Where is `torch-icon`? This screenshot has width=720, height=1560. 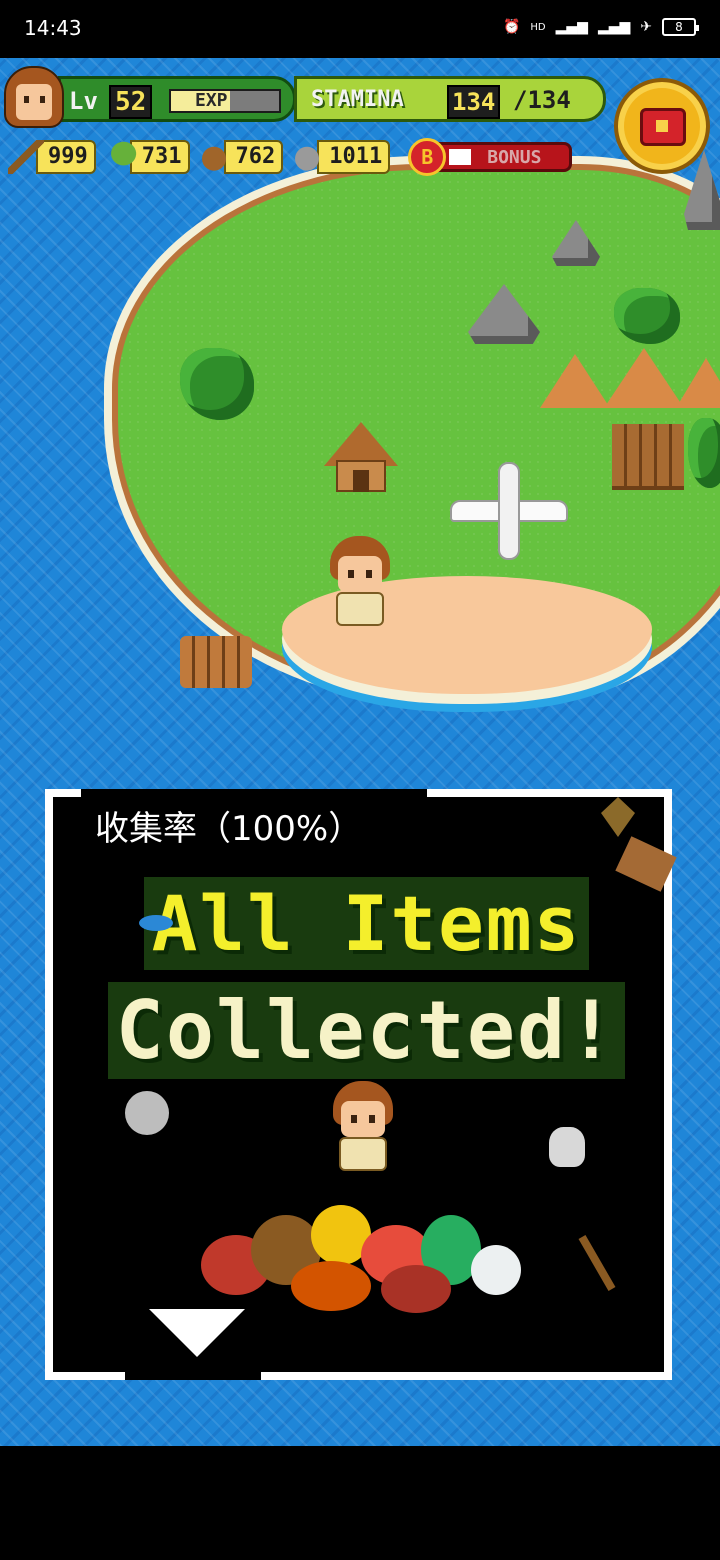 torch-icon is located at coordinates (618, 817).